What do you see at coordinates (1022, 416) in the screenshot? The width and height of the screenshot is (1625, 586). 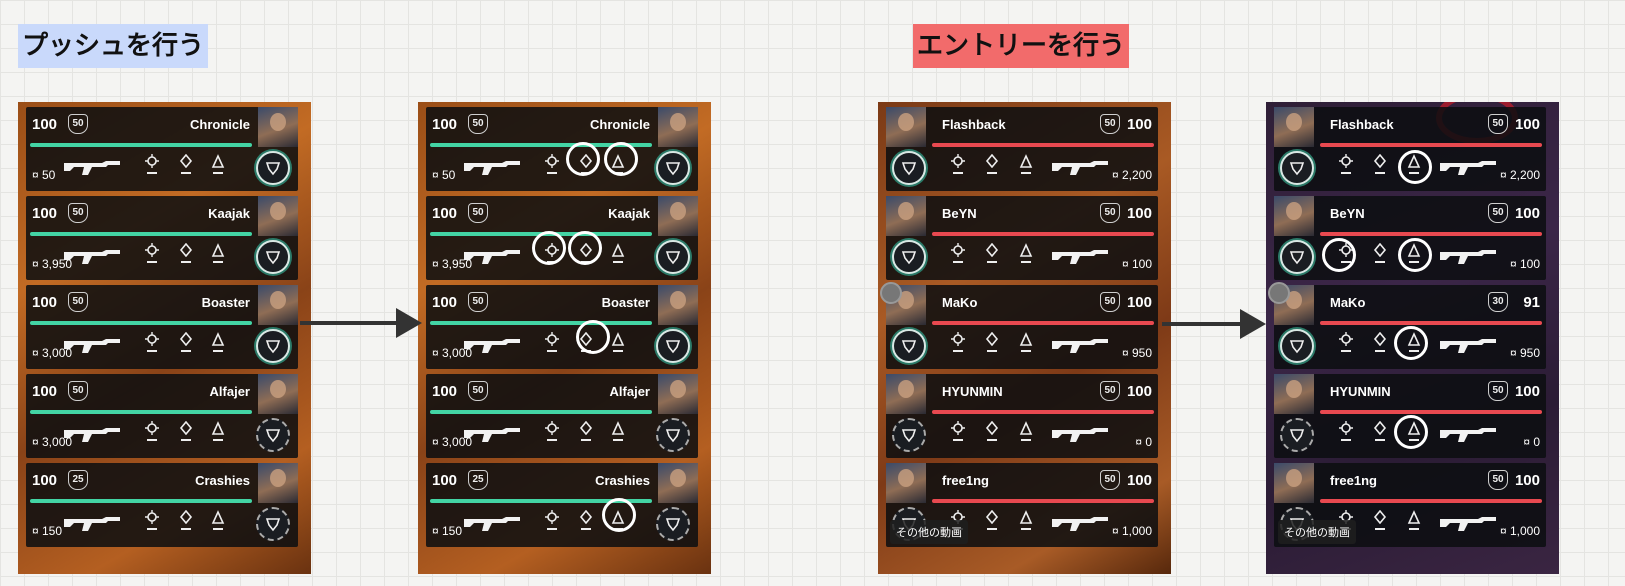 I see `player-row: 100 50 HYUNMIN ¤ 0` at bounding box center [1022, 416].